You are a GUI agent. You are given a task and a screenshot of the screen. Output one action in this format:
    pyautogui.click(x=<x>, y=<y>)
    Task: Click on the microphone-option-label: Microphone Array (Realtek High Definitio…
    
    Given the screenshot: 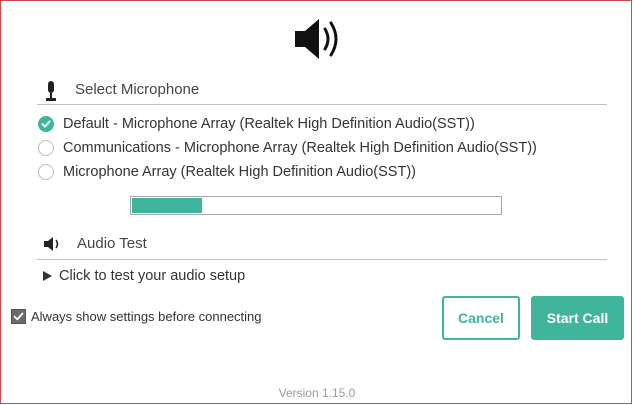 What is the action you would take?
    pyautogui.click(x=239, y=172)
    